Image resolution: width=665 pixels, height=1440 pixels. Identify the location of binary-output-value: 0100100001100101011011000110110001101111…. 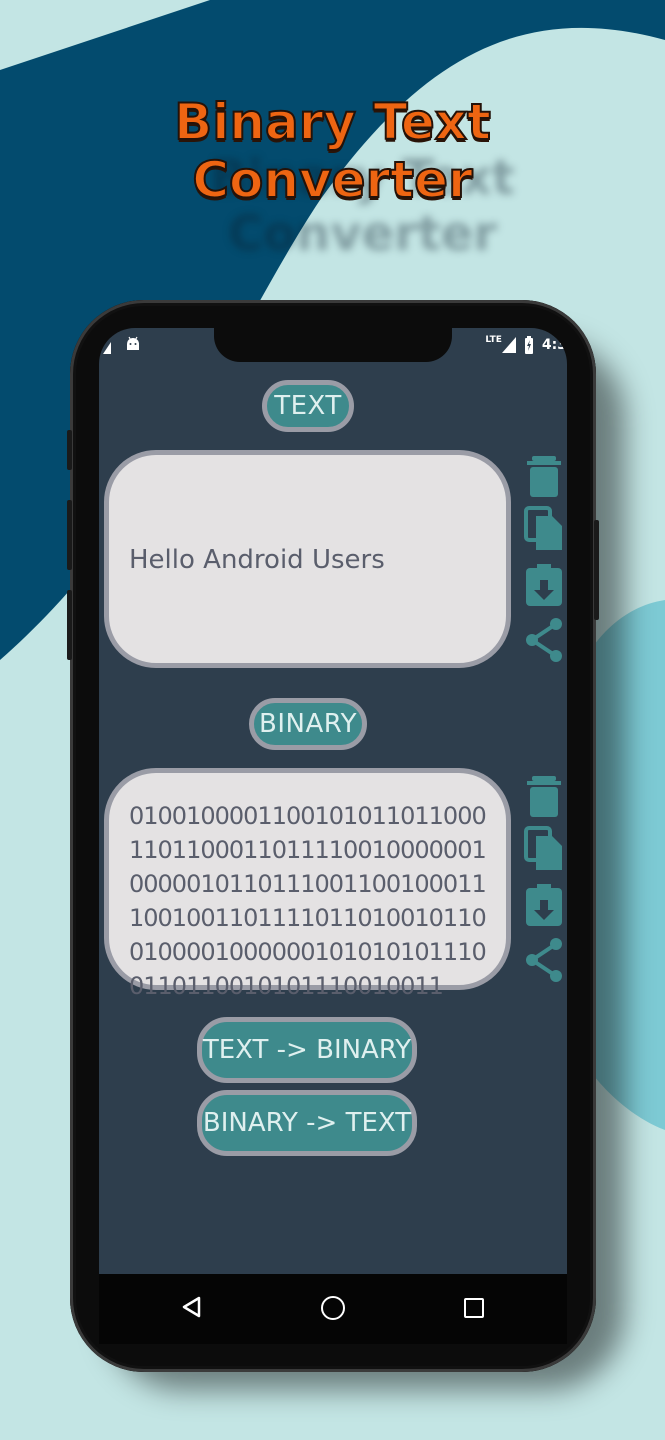
(308, 901).